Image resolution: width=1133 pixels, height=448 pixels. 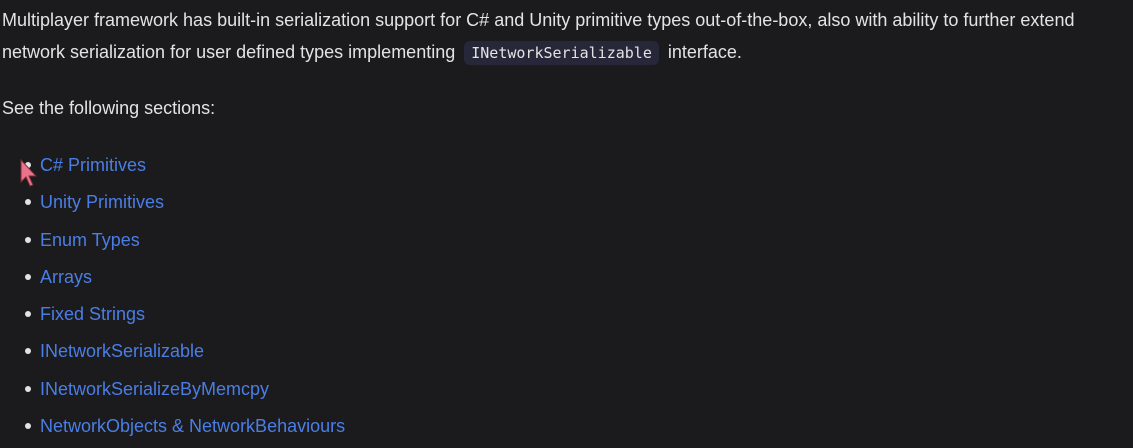 I want to click on list-item: Fixed Strings, so click(x=172, y=317).